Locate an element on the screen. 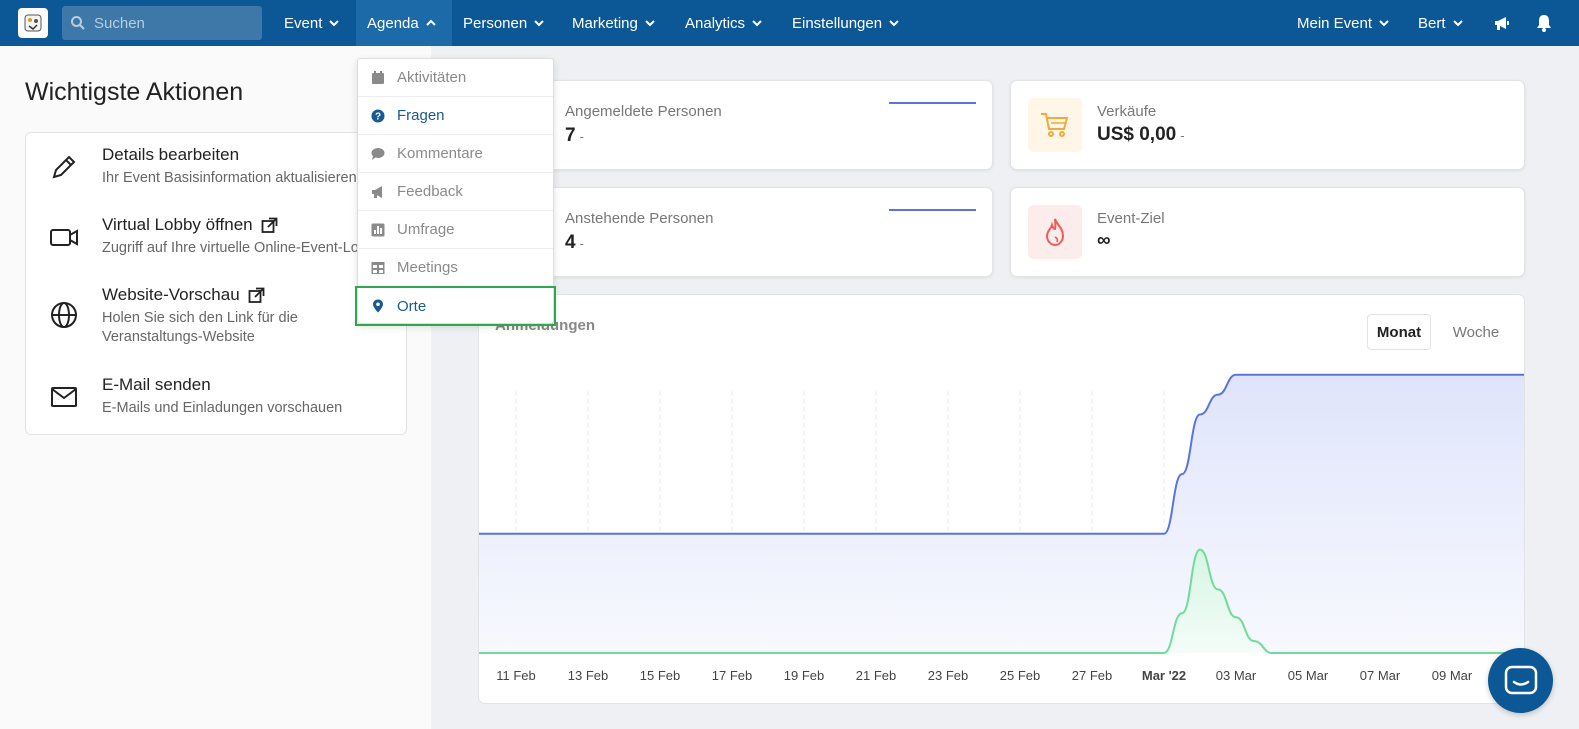 Image resolution: width=1579 pixels, height=729 pixels. page-title: Wichtigste Aktionen is located at coordinates (134, 92).